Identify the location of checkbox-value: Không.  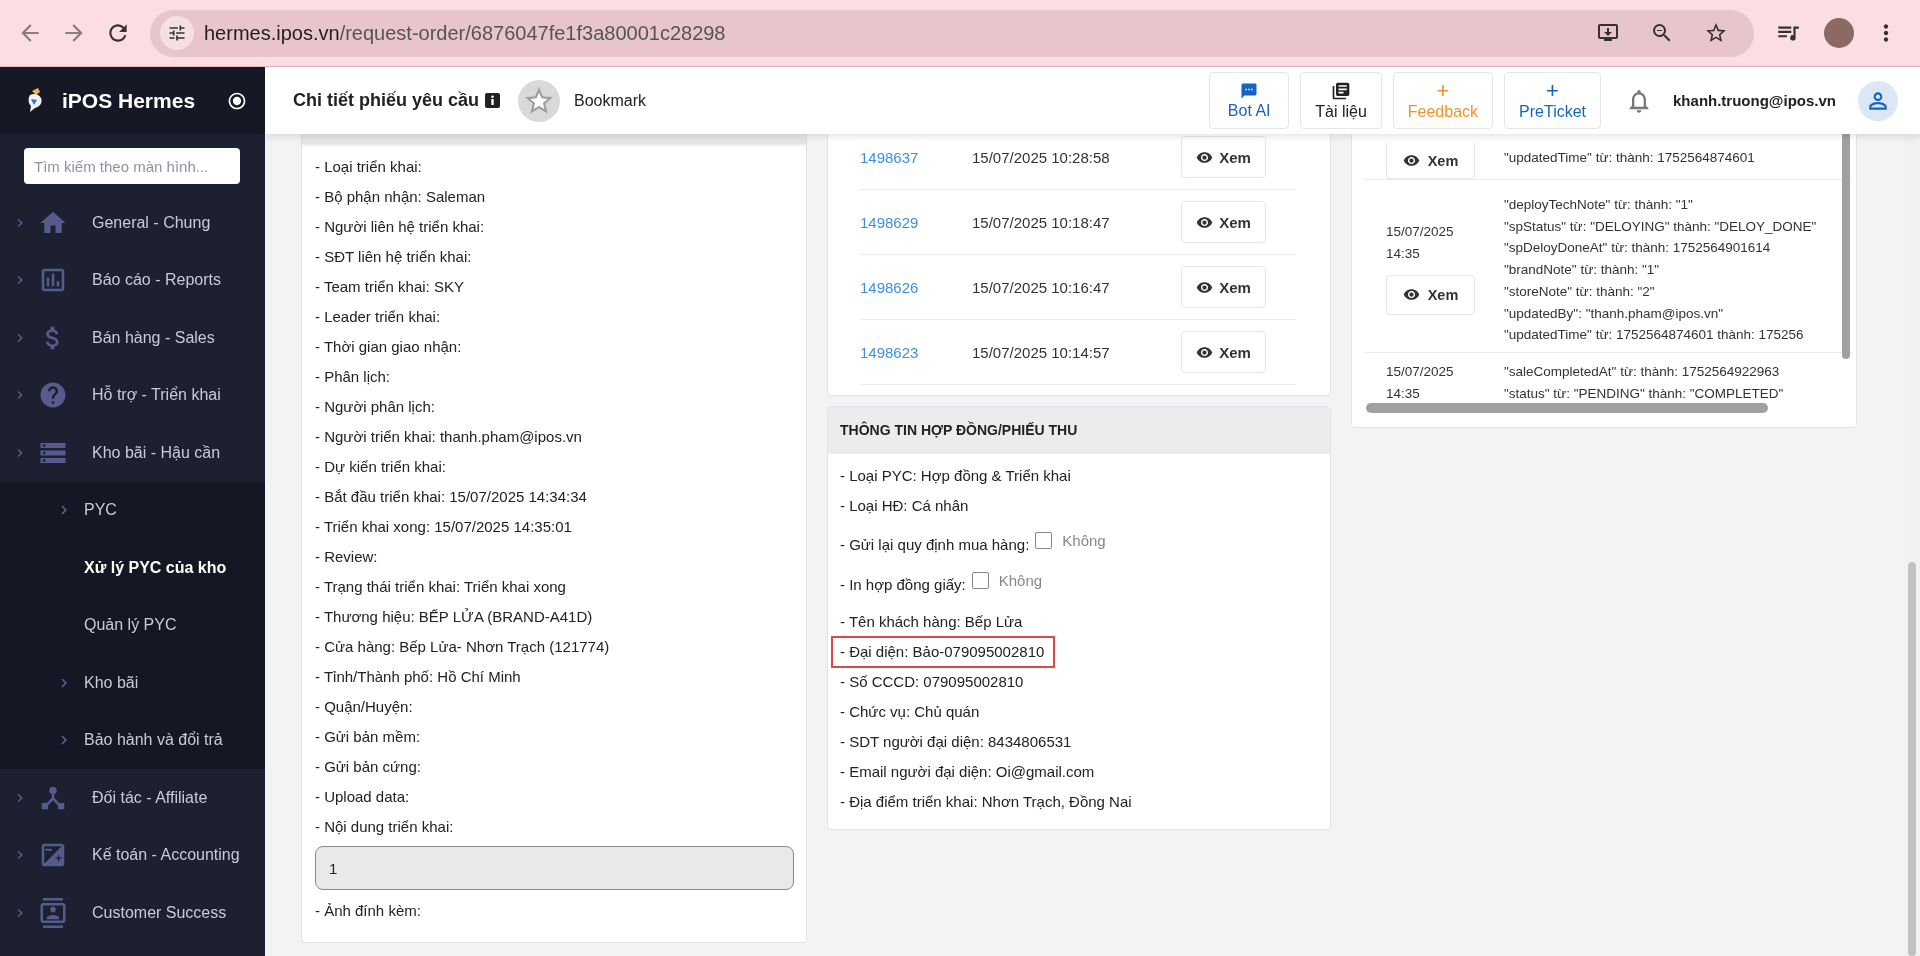
(1020, 580).